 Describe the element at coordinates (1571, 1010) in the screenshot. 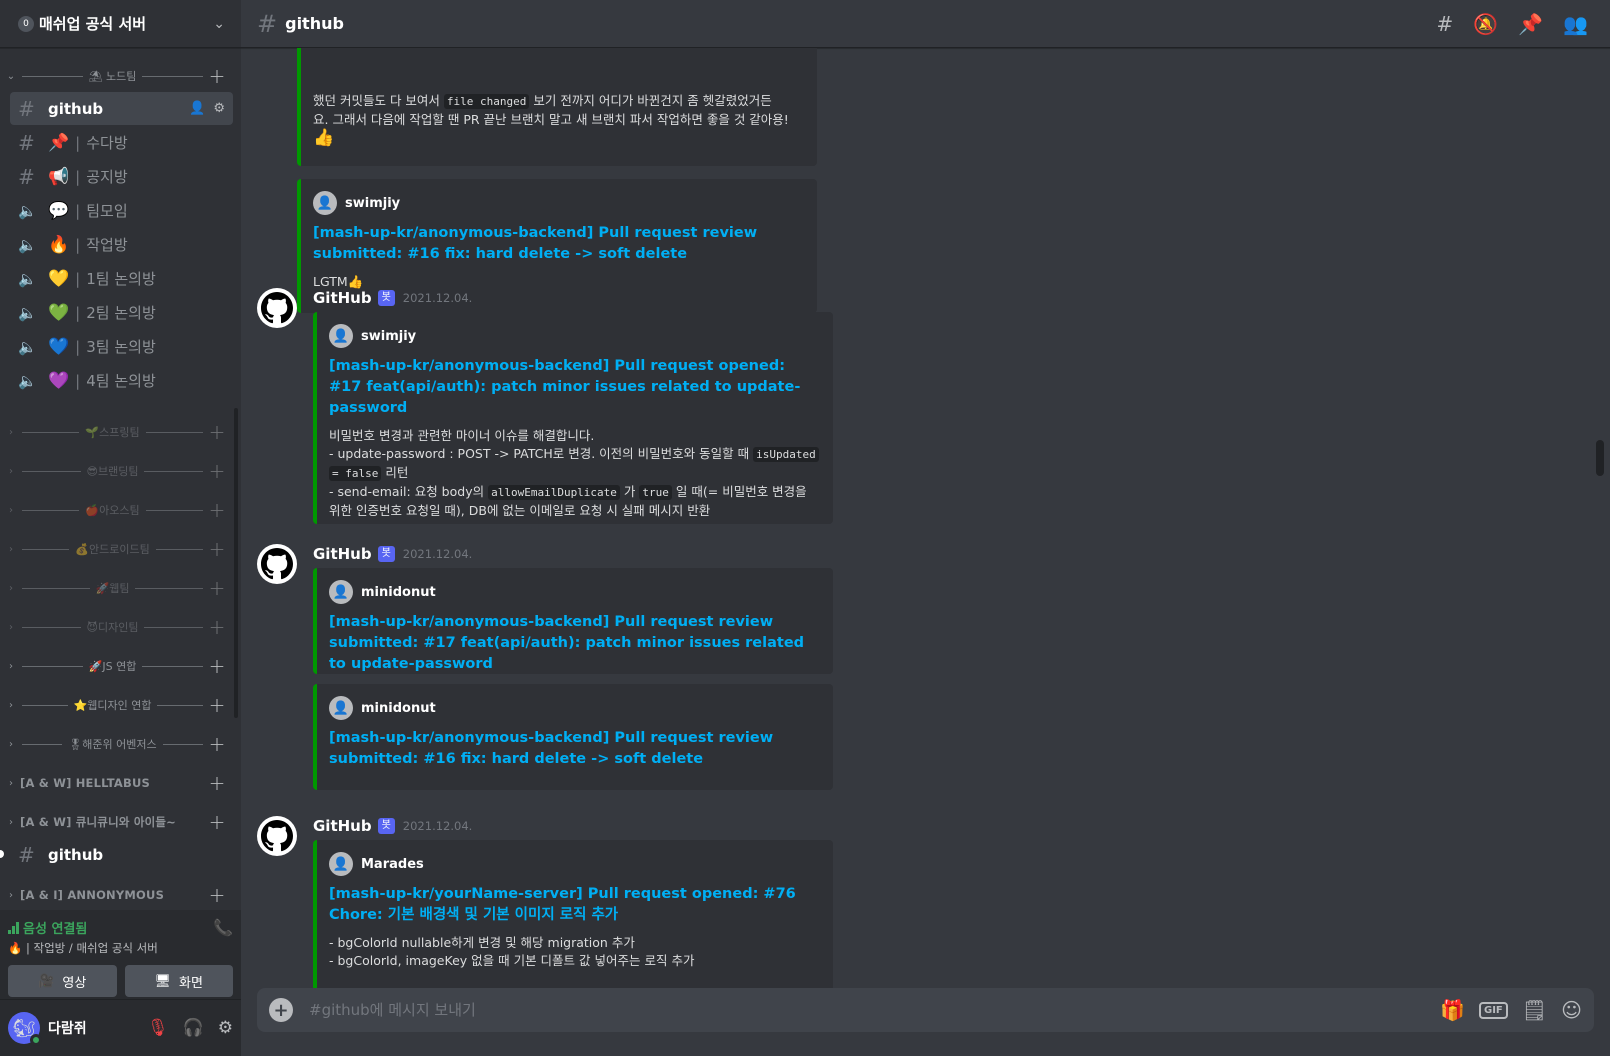

I see `emoji-icon: ☺` at that location.